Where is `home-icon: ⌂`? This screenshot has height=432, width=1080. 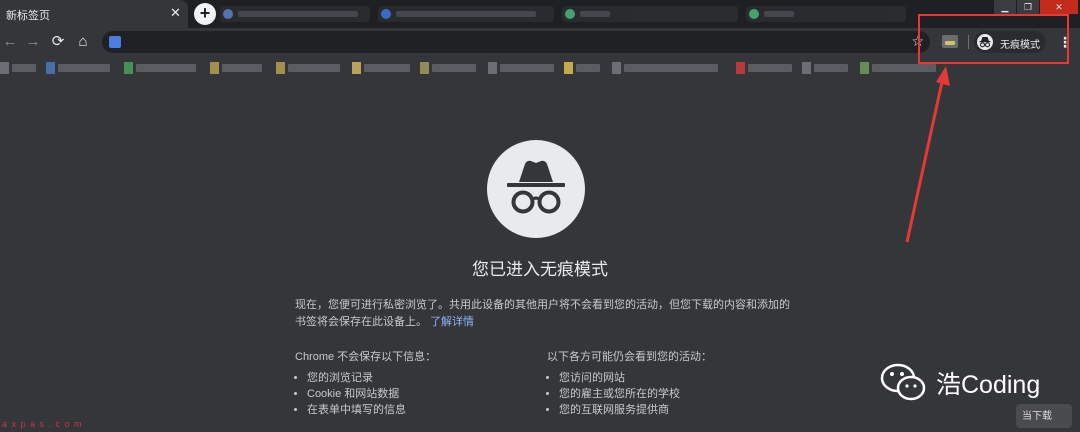
home-icon: ⌂ is located at coordinates (83, 42).